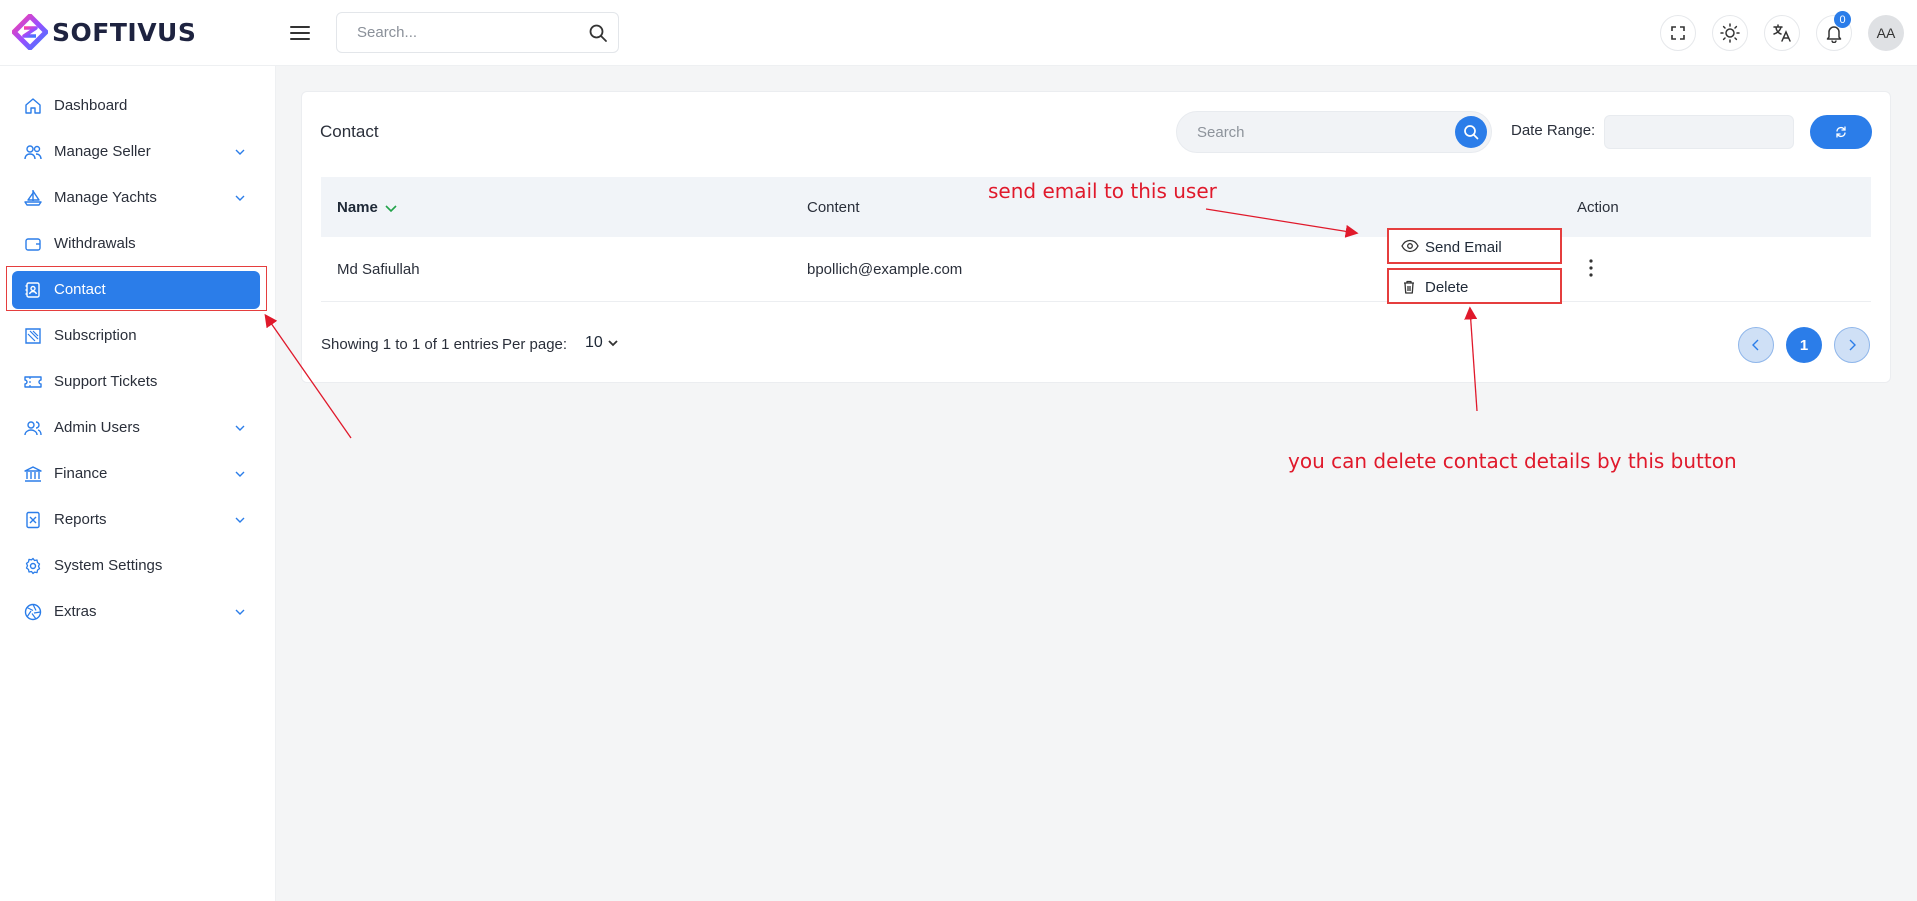  Describe the element at coordinates (95, 335) in the screenshot. I see `sidebar-item-label: Subscription` at that location.